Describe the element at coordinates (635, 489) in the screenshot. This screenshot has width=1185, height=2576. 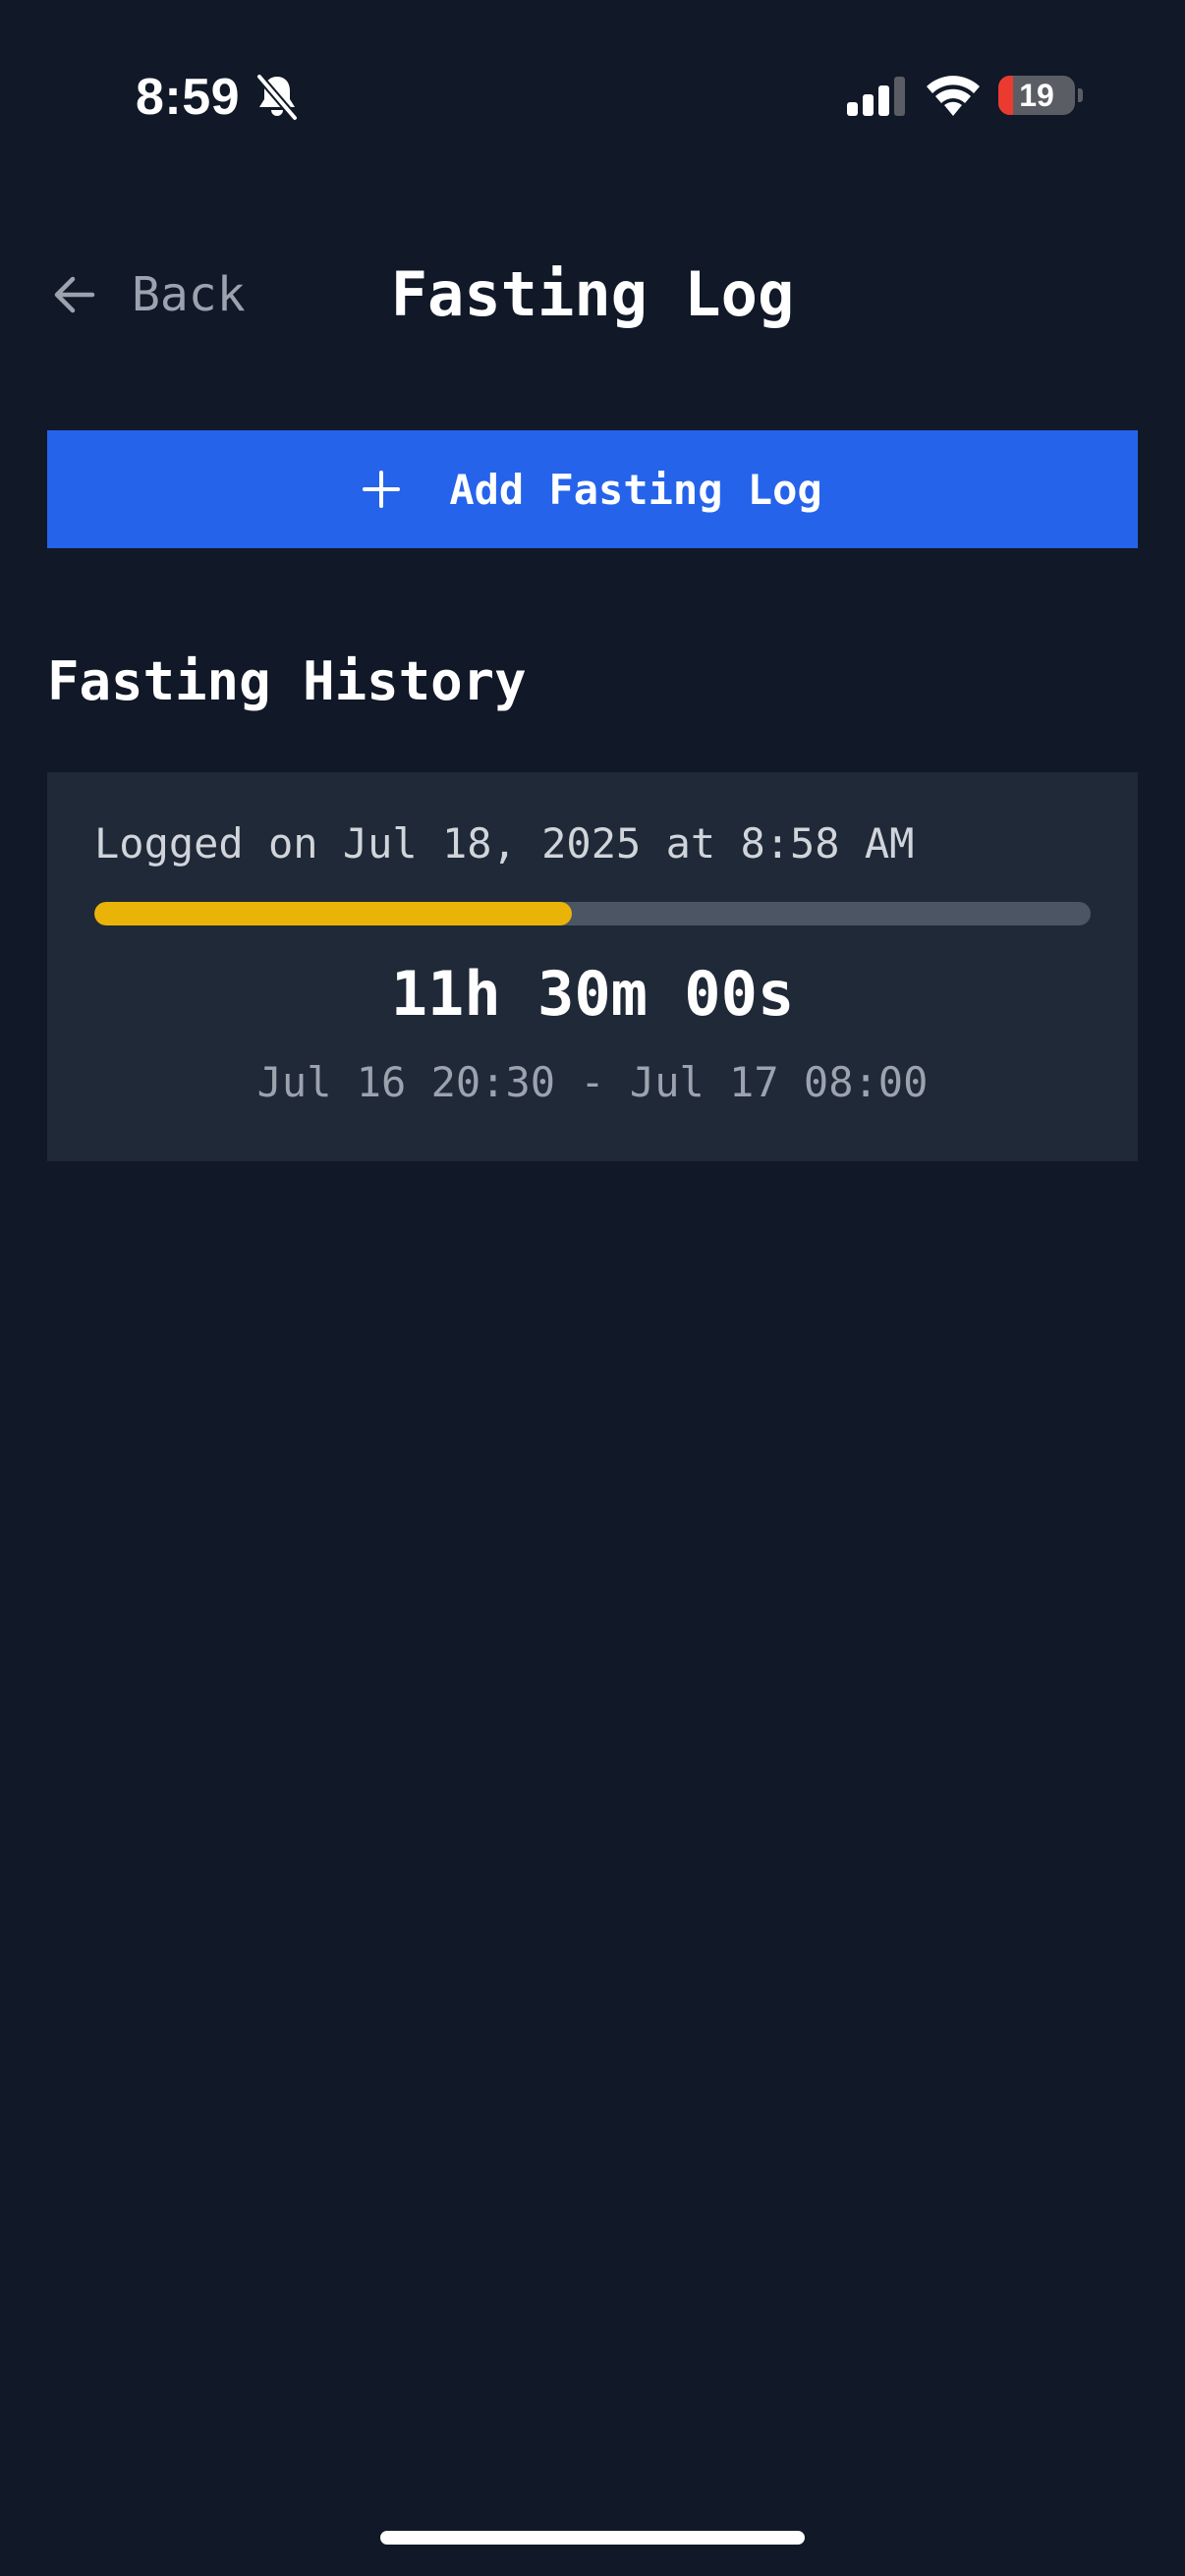
I see `add-fasting-log-label: Add Fasting Log` at that location.